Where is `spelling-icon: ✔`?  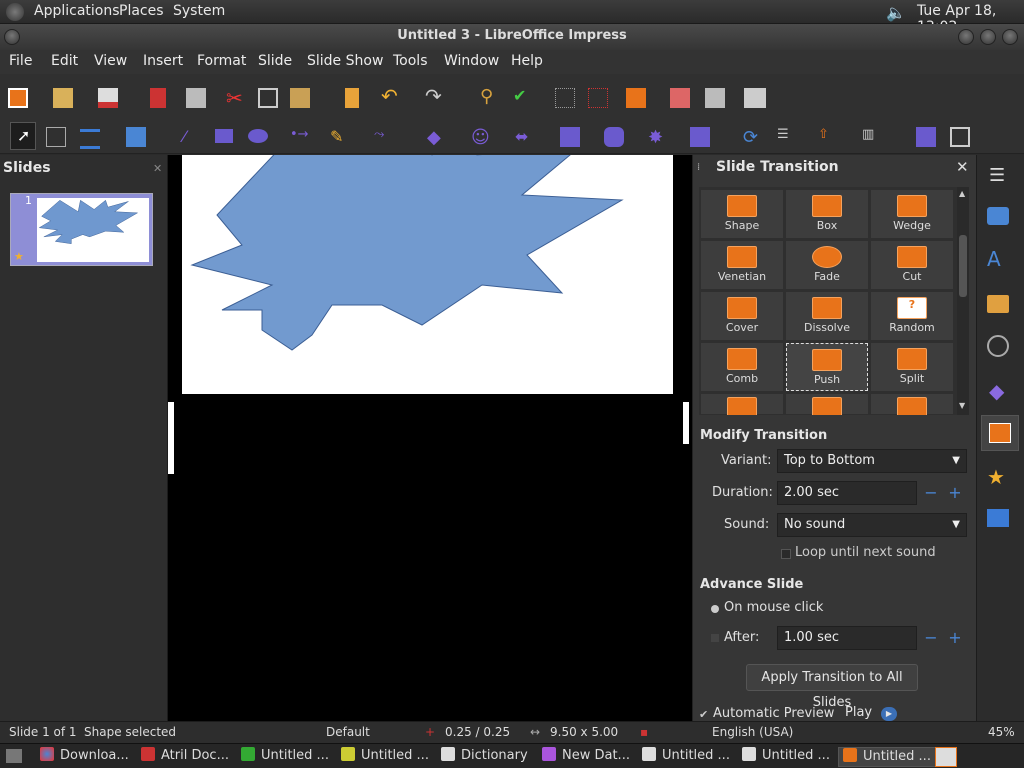
spelling-icon: ✔ is located at coordinates (523, 96).